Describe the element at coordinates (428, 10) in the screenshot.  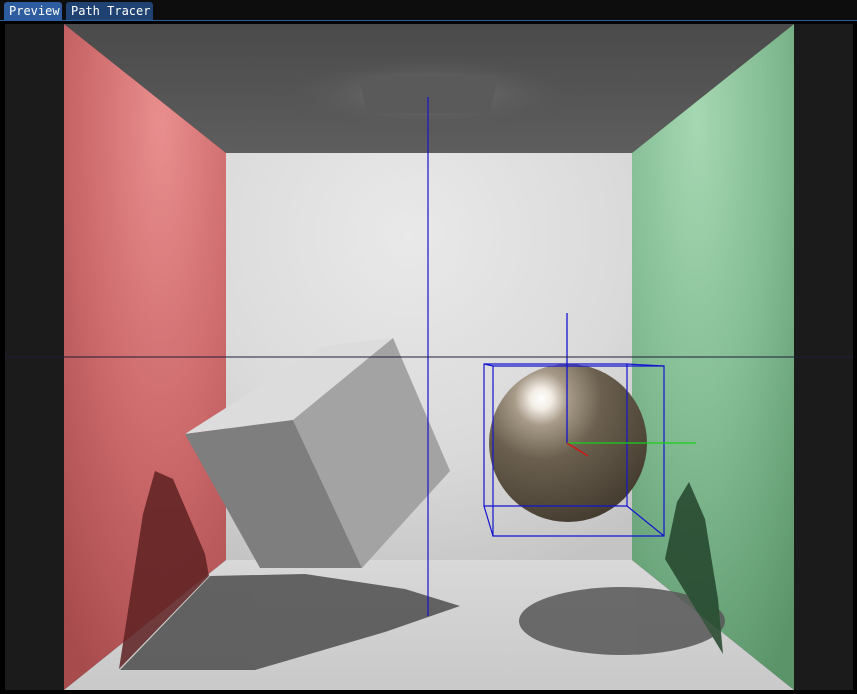
I see `tab-bar: Preview Path Tracer` at that location.